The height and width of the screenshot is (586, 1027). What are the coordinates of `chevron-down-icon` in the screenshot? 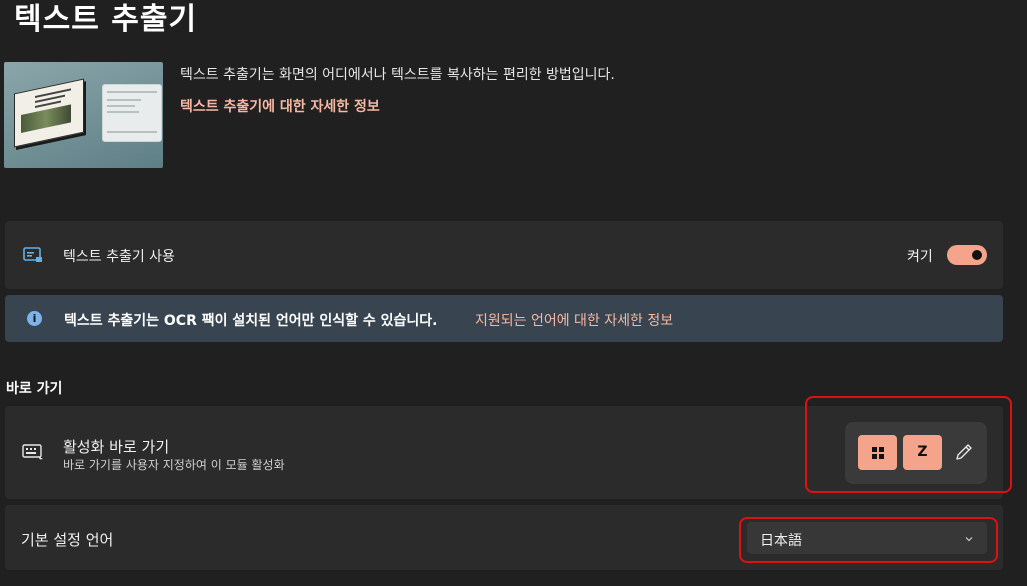 It's located at (969, 539).